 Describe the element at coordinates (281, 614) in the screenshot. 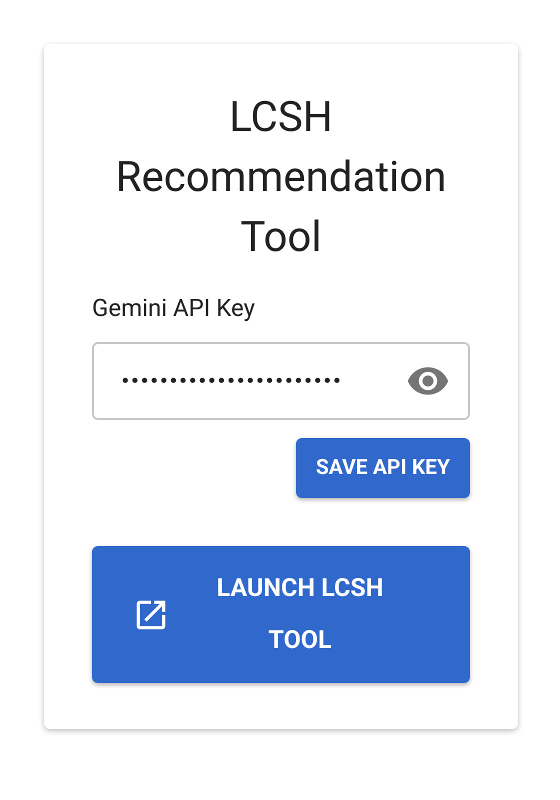

I see `launch-tool-button: LAUNCH LCSH TOOL` at that location.